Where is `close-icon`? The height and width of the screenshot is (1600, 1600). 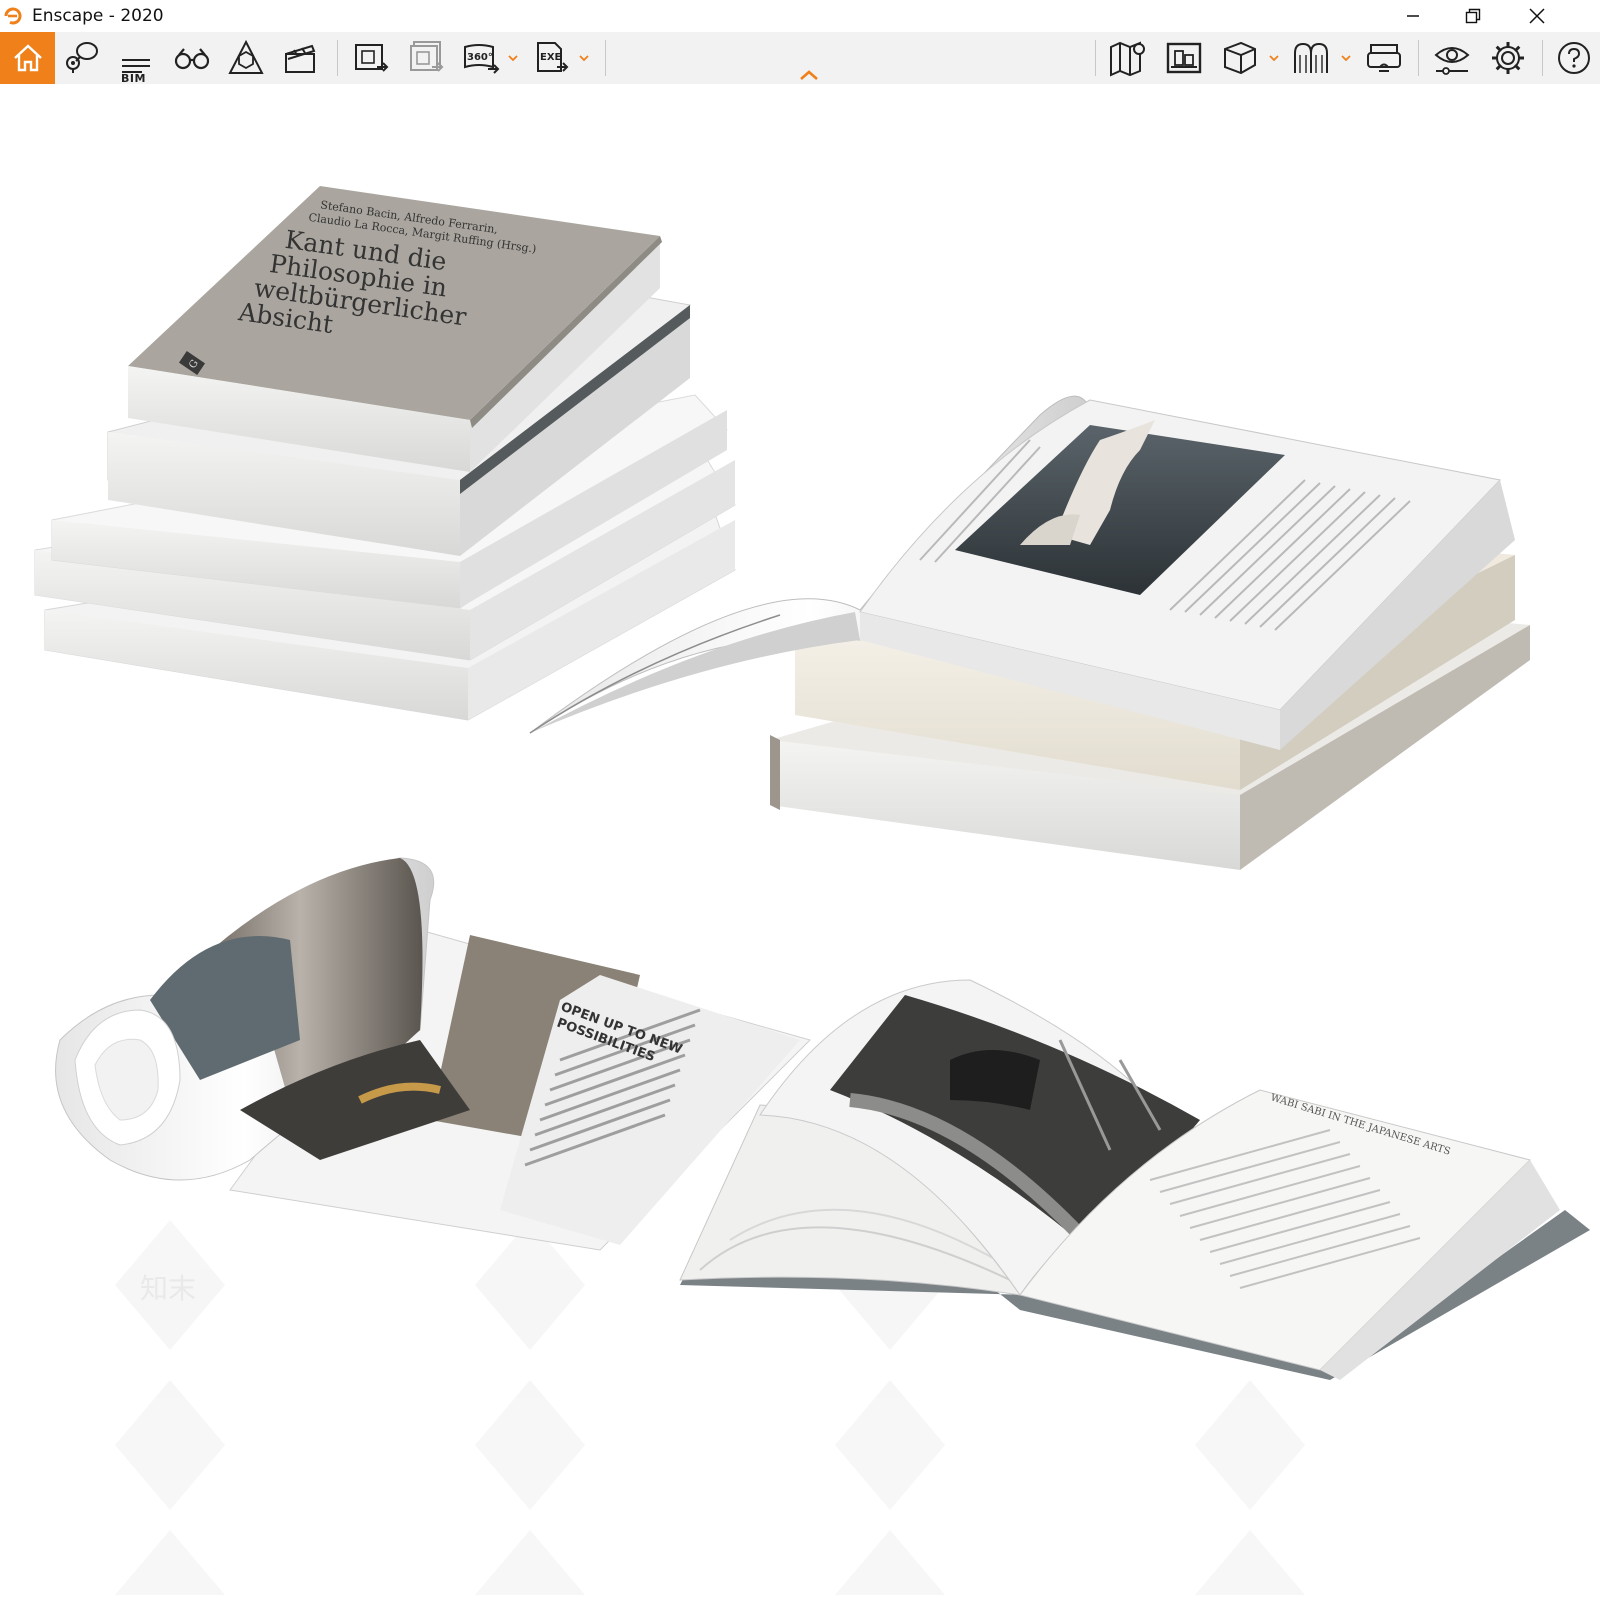 close-icon is located at coordinates (1537, 16).